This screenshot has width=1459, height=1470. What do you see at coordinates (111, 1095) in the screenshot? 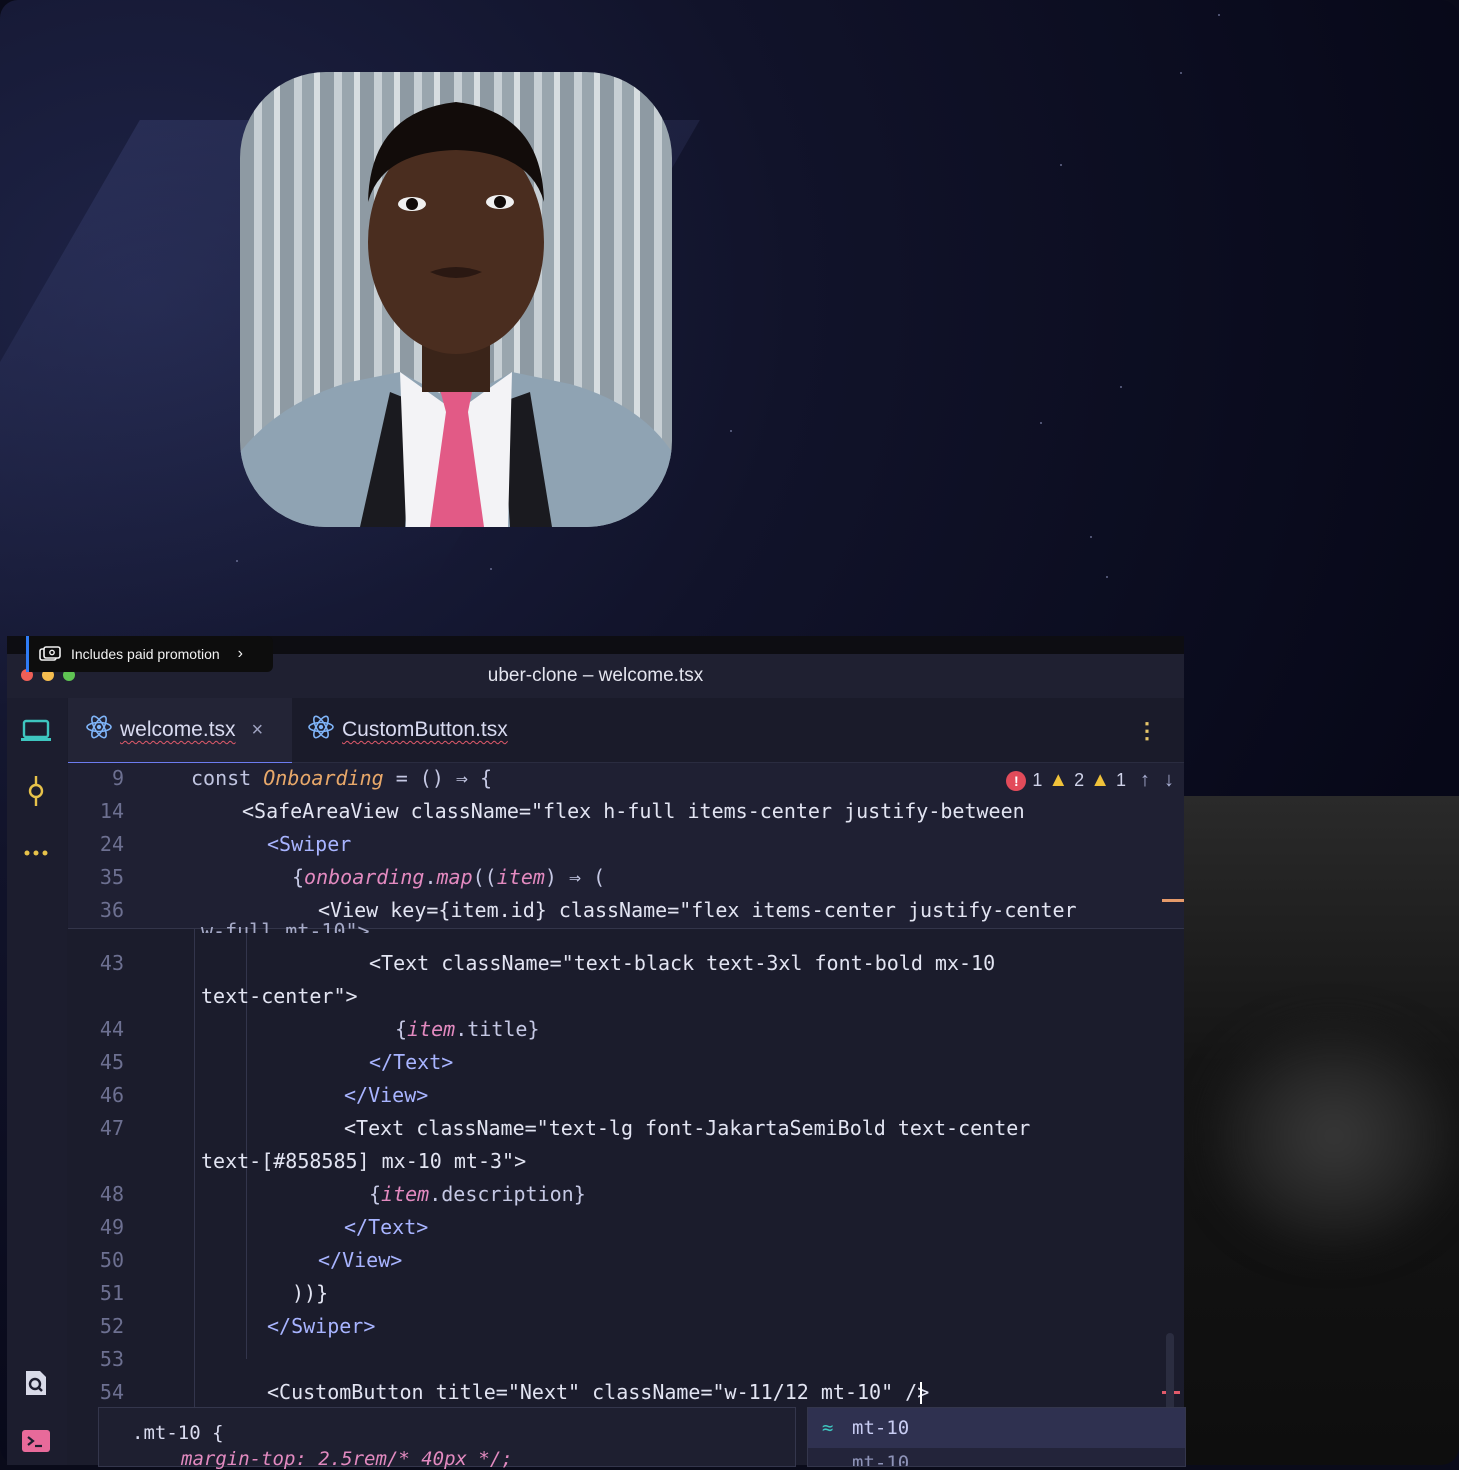
I see `line-number: 46` at bounding box center [111, 1095].